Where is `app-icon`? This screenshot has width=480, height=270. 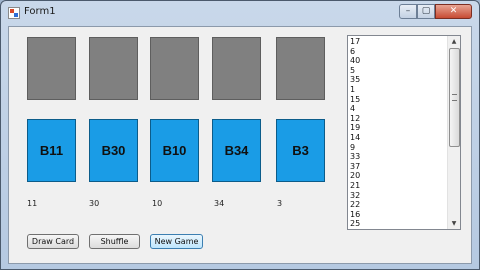 app-icon is located at coordinates (14, 13).